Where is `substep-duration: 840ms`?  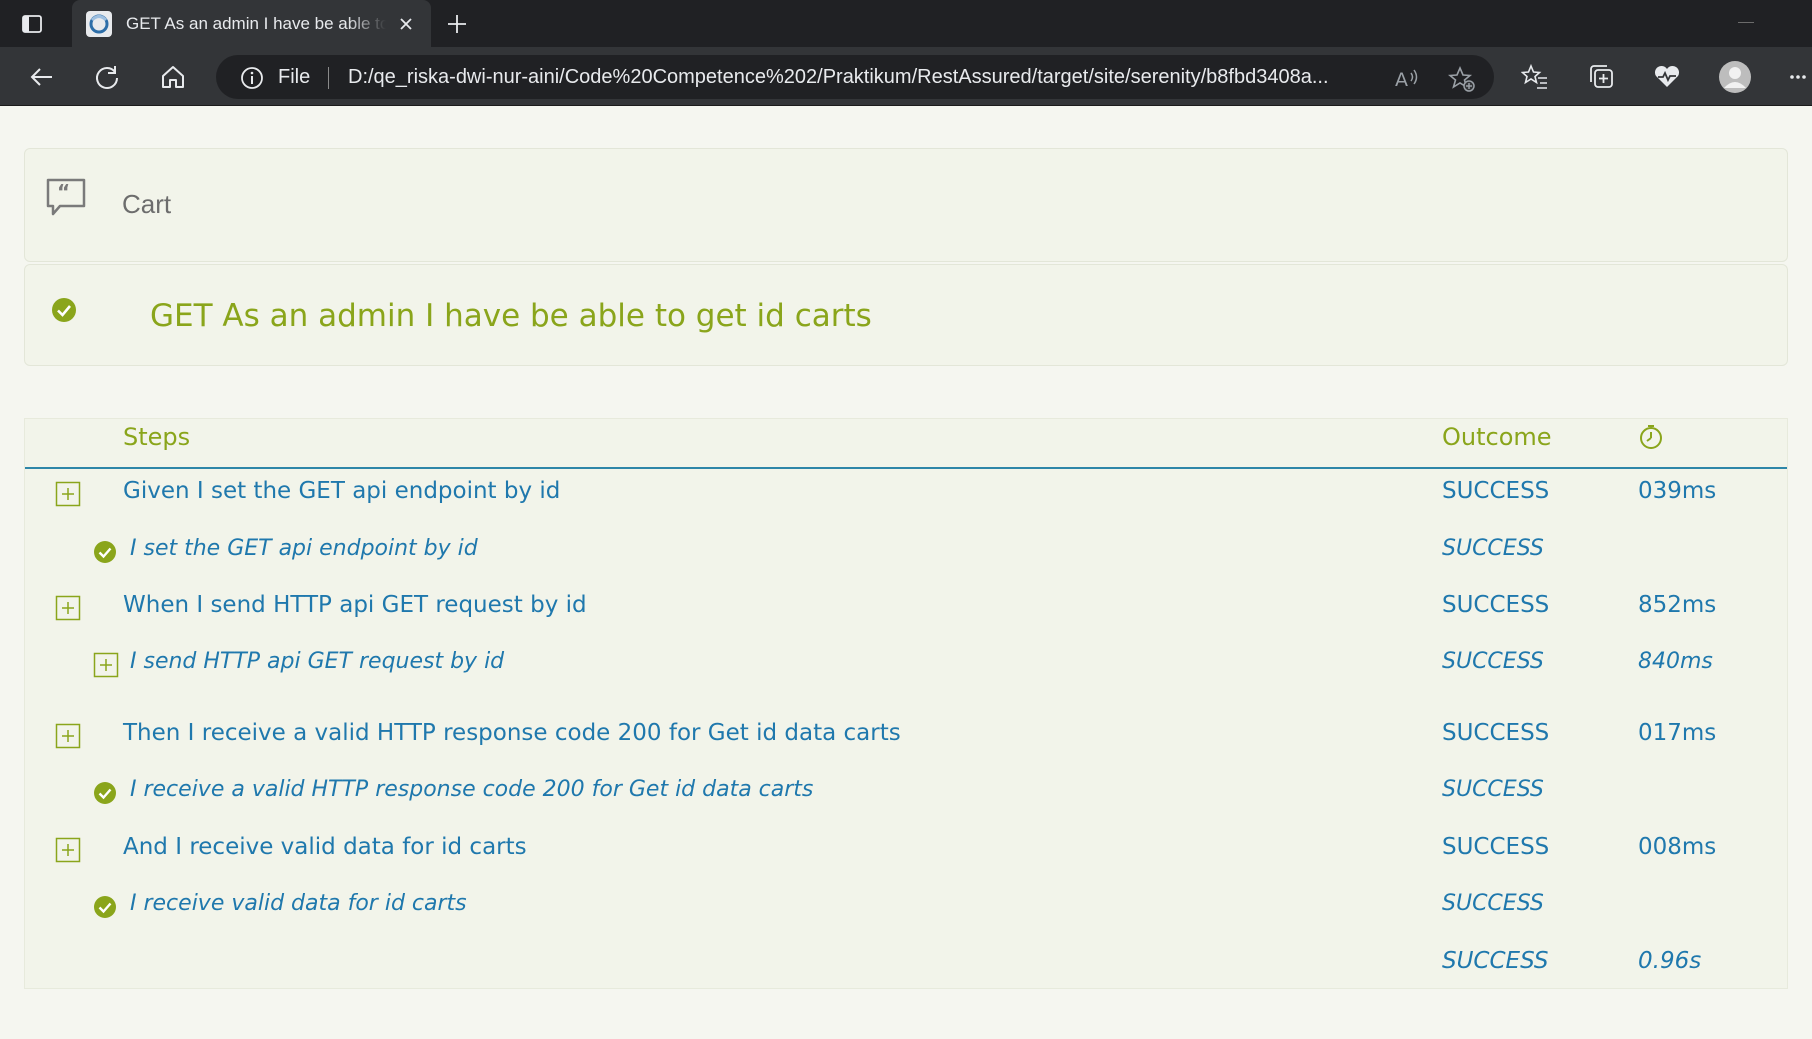 substep-duration: 840ms is located at coordinates (1675, 661).